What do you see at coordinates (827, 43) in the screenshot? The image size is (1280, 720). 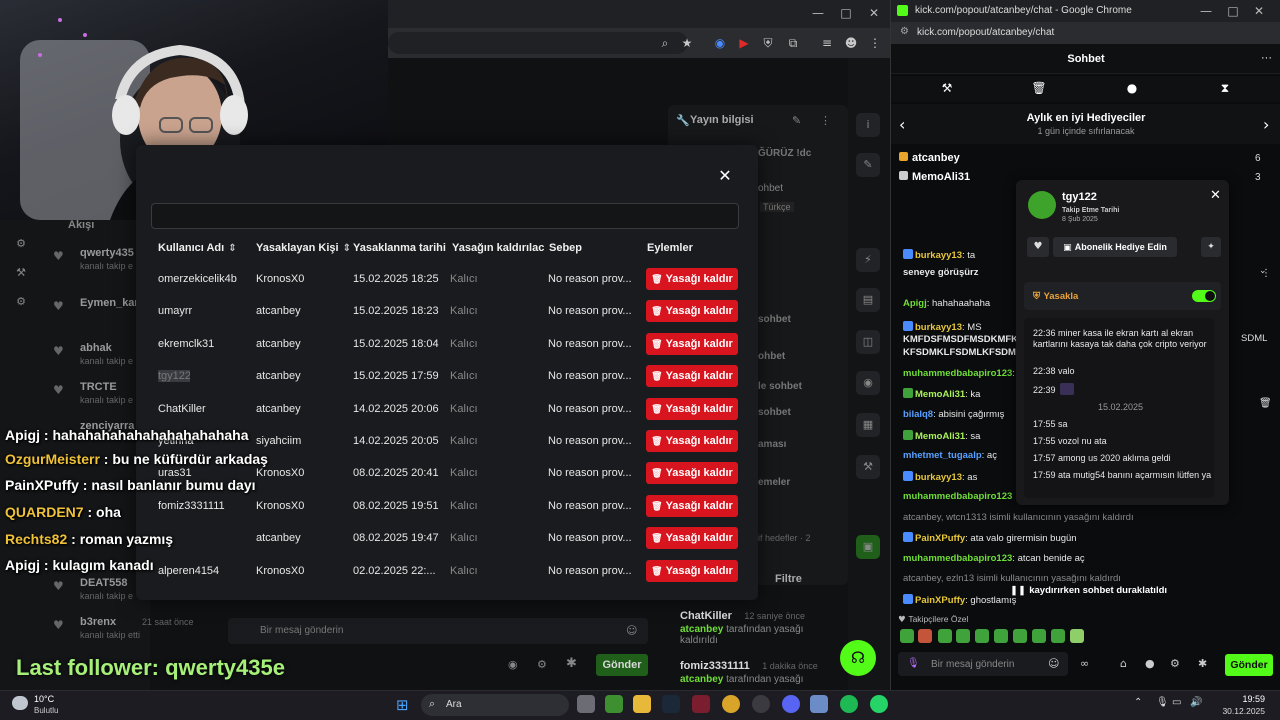 I see `media-icon: ≡` at bounding box center [827, 43].